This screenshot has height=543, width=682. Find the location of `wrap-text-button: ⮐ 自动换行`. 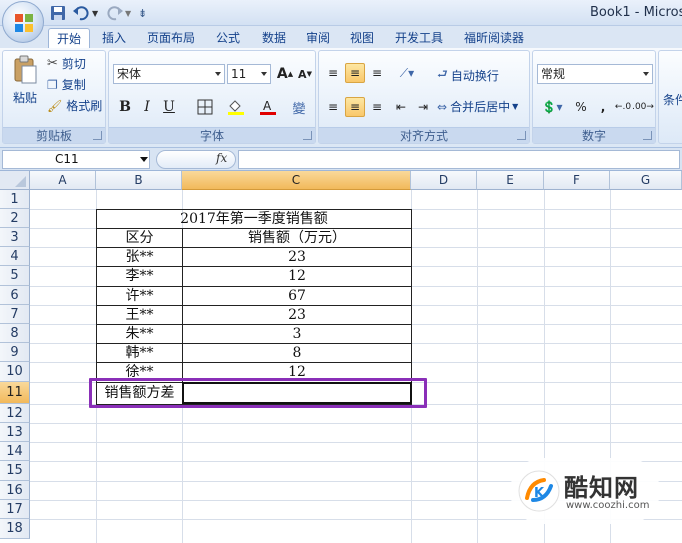

wrap-text-button: ⮐ 自动换行 is located at coordinates (468, 75).